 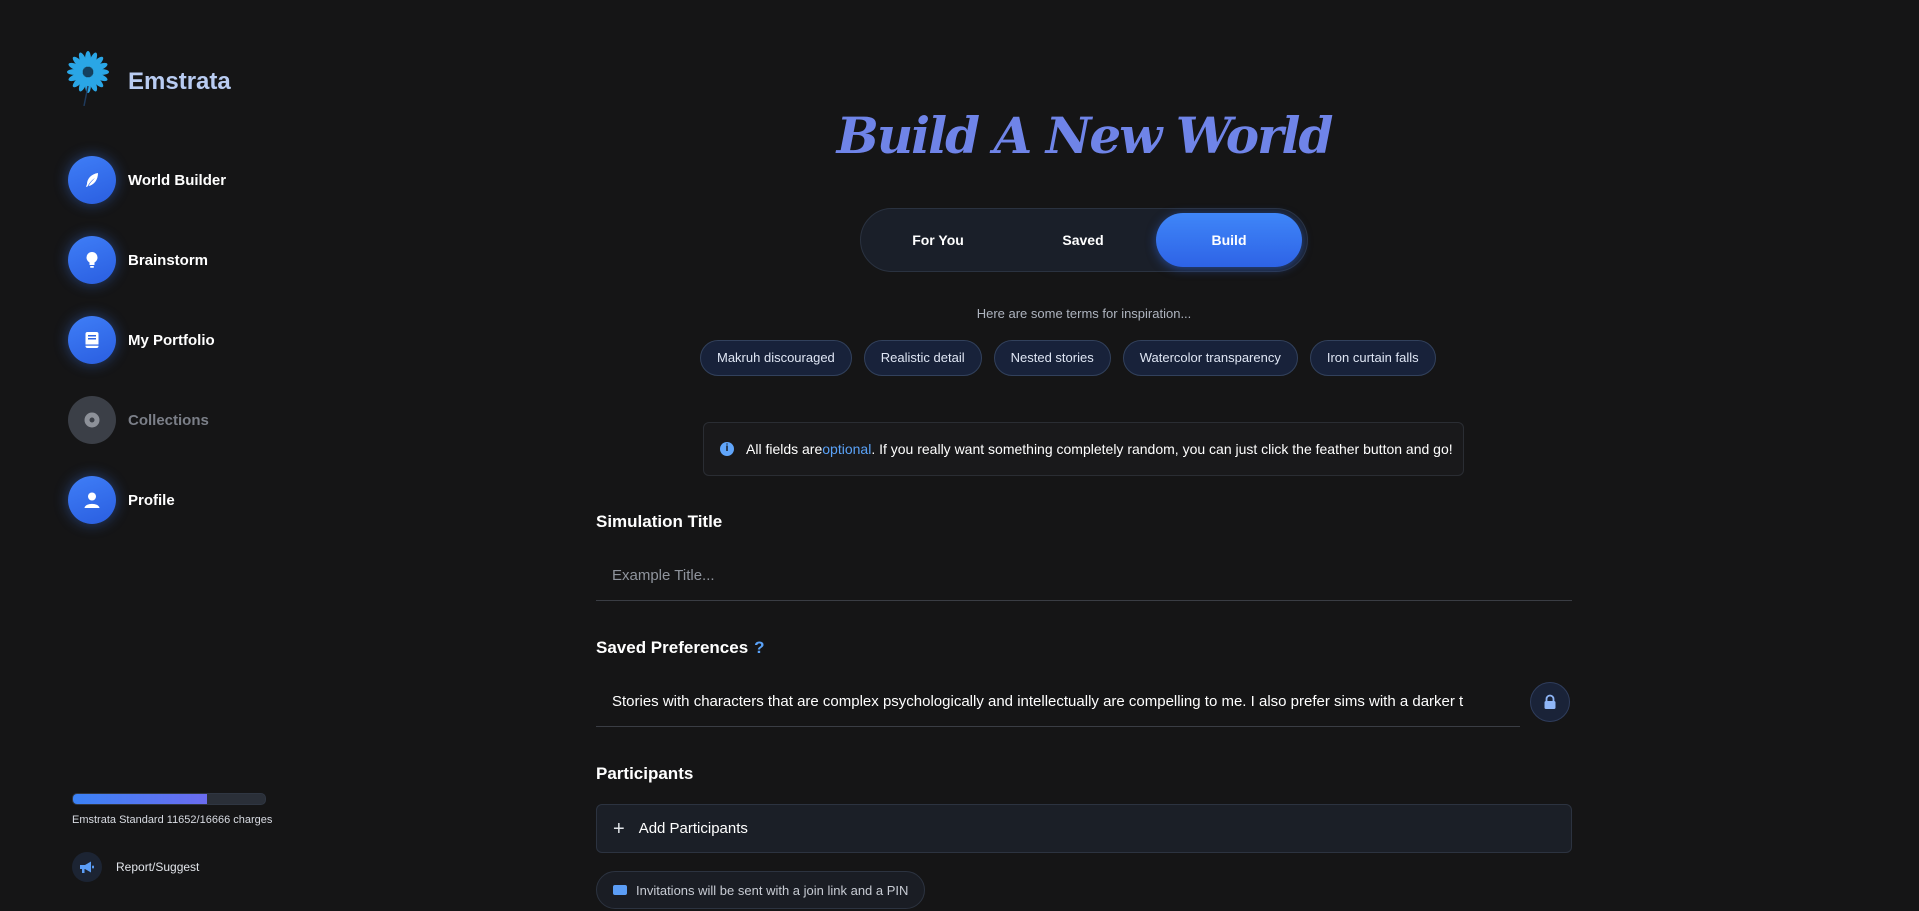 What do you see at coordinates (1085, 135) in the screenshot?
I see `page-title: Build A New World` at bounding box center [1085, 135].